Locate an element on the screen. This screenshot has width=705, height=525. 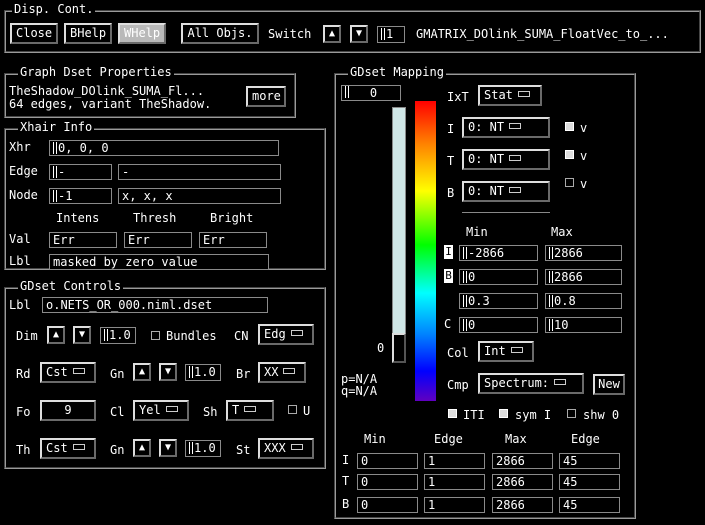
b-sb-label: B is located at coordinates (451, 193).